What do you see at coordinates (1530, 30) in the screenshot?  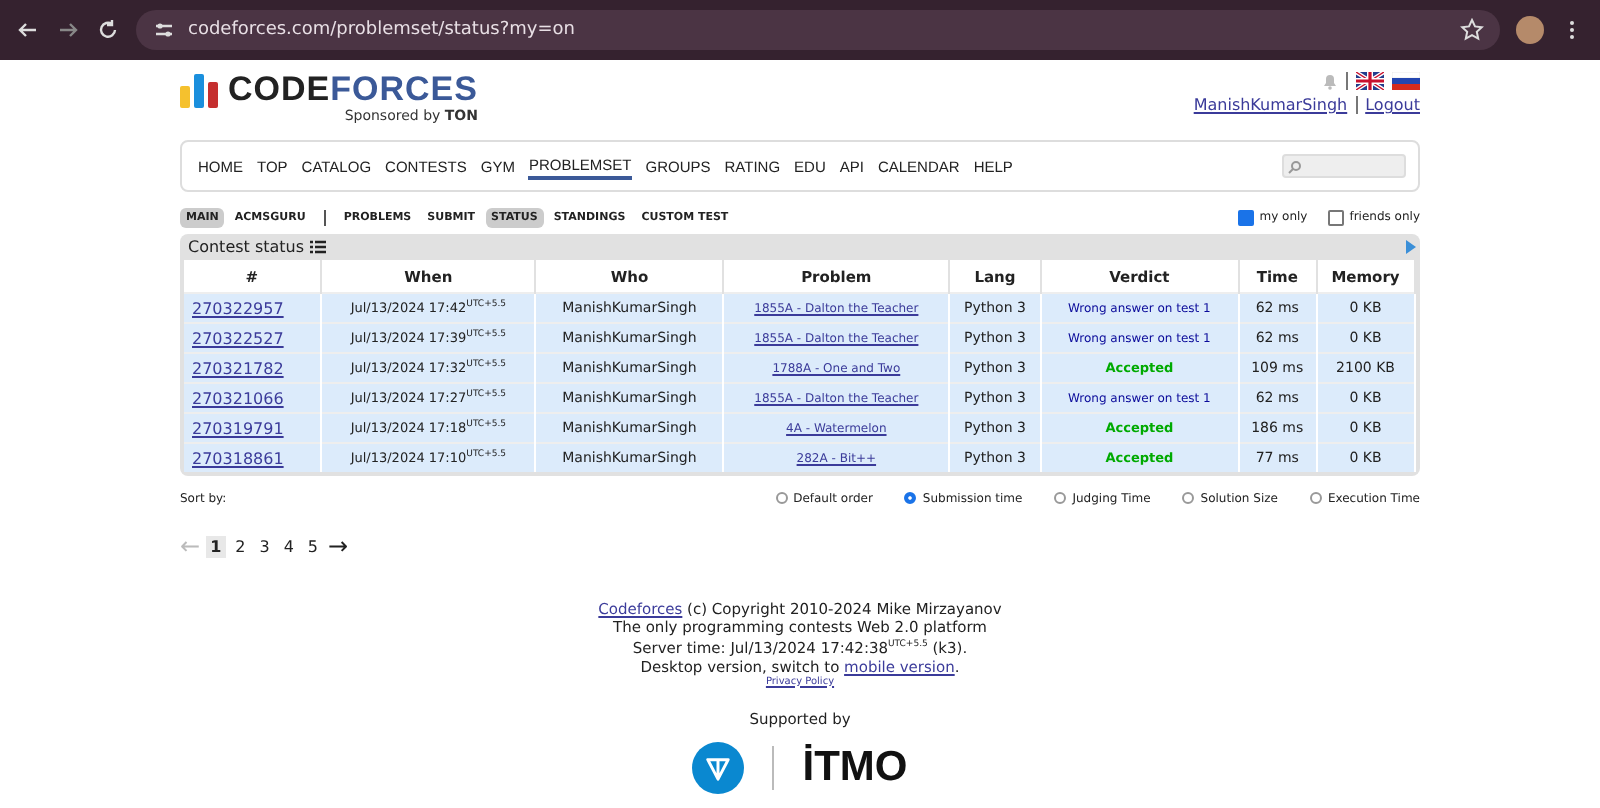 I see `profile-avatar` at bounding box center [1530, 30].